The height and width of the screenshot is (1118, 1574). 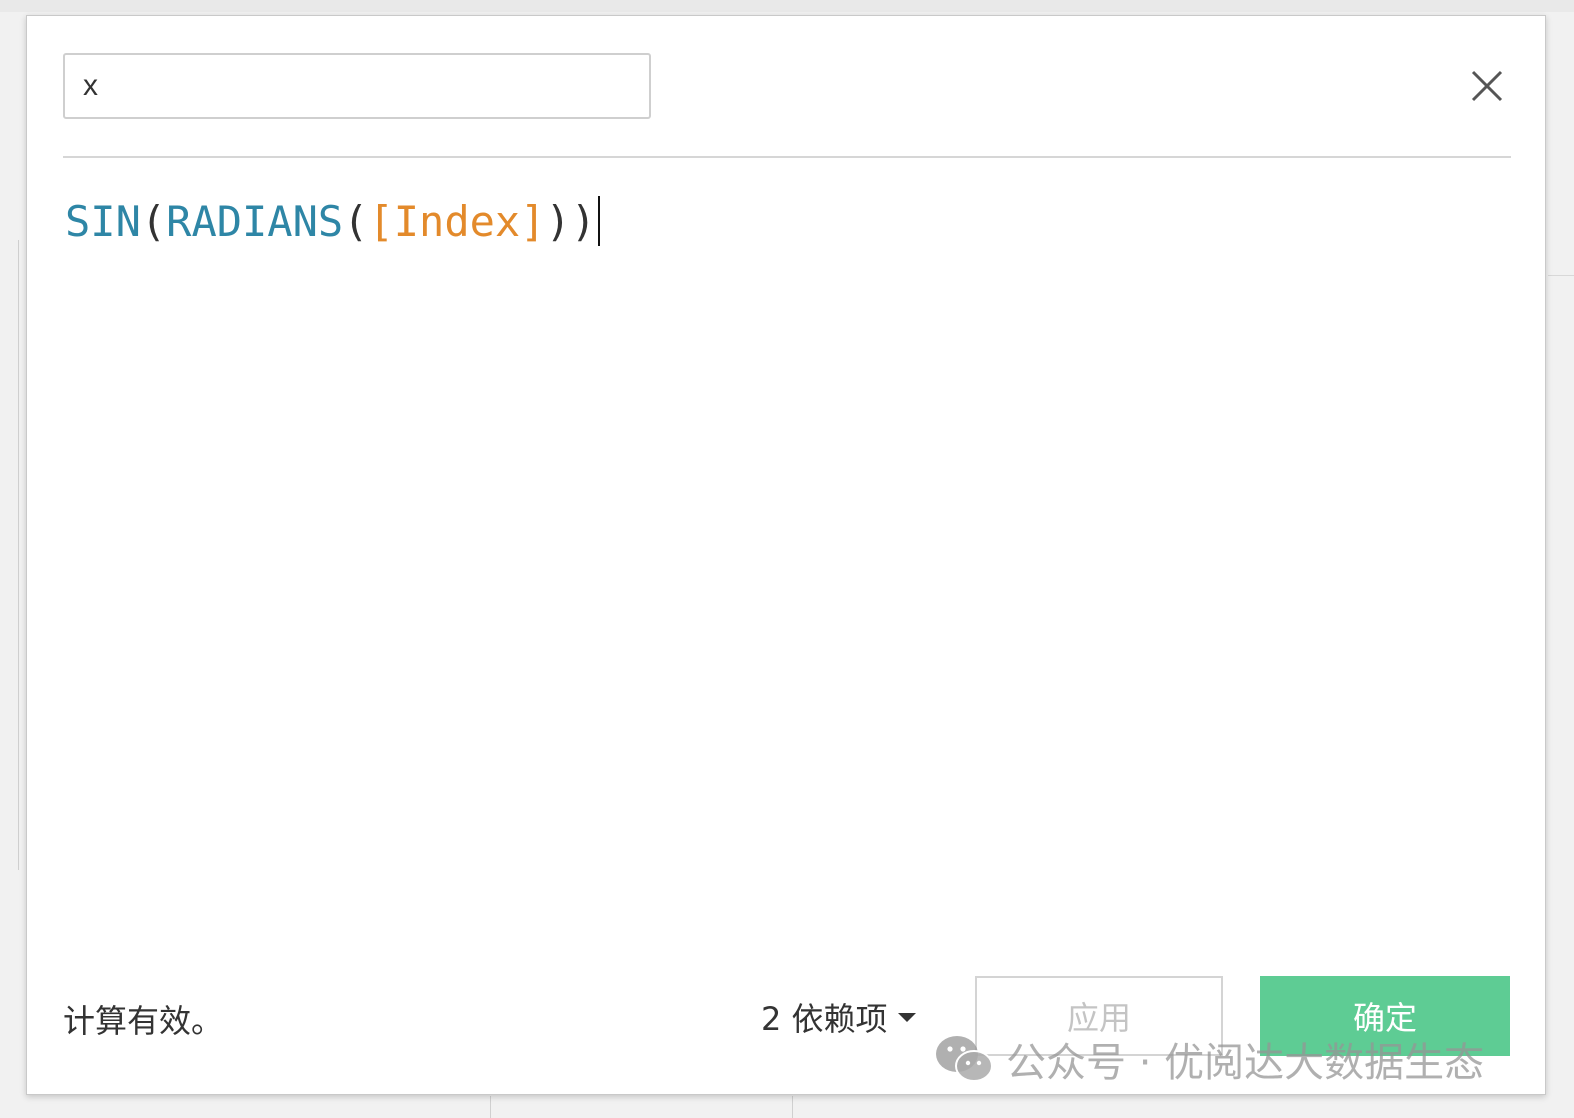 I want to click on formula-function: RADIANS, so click(x=255, y=221).